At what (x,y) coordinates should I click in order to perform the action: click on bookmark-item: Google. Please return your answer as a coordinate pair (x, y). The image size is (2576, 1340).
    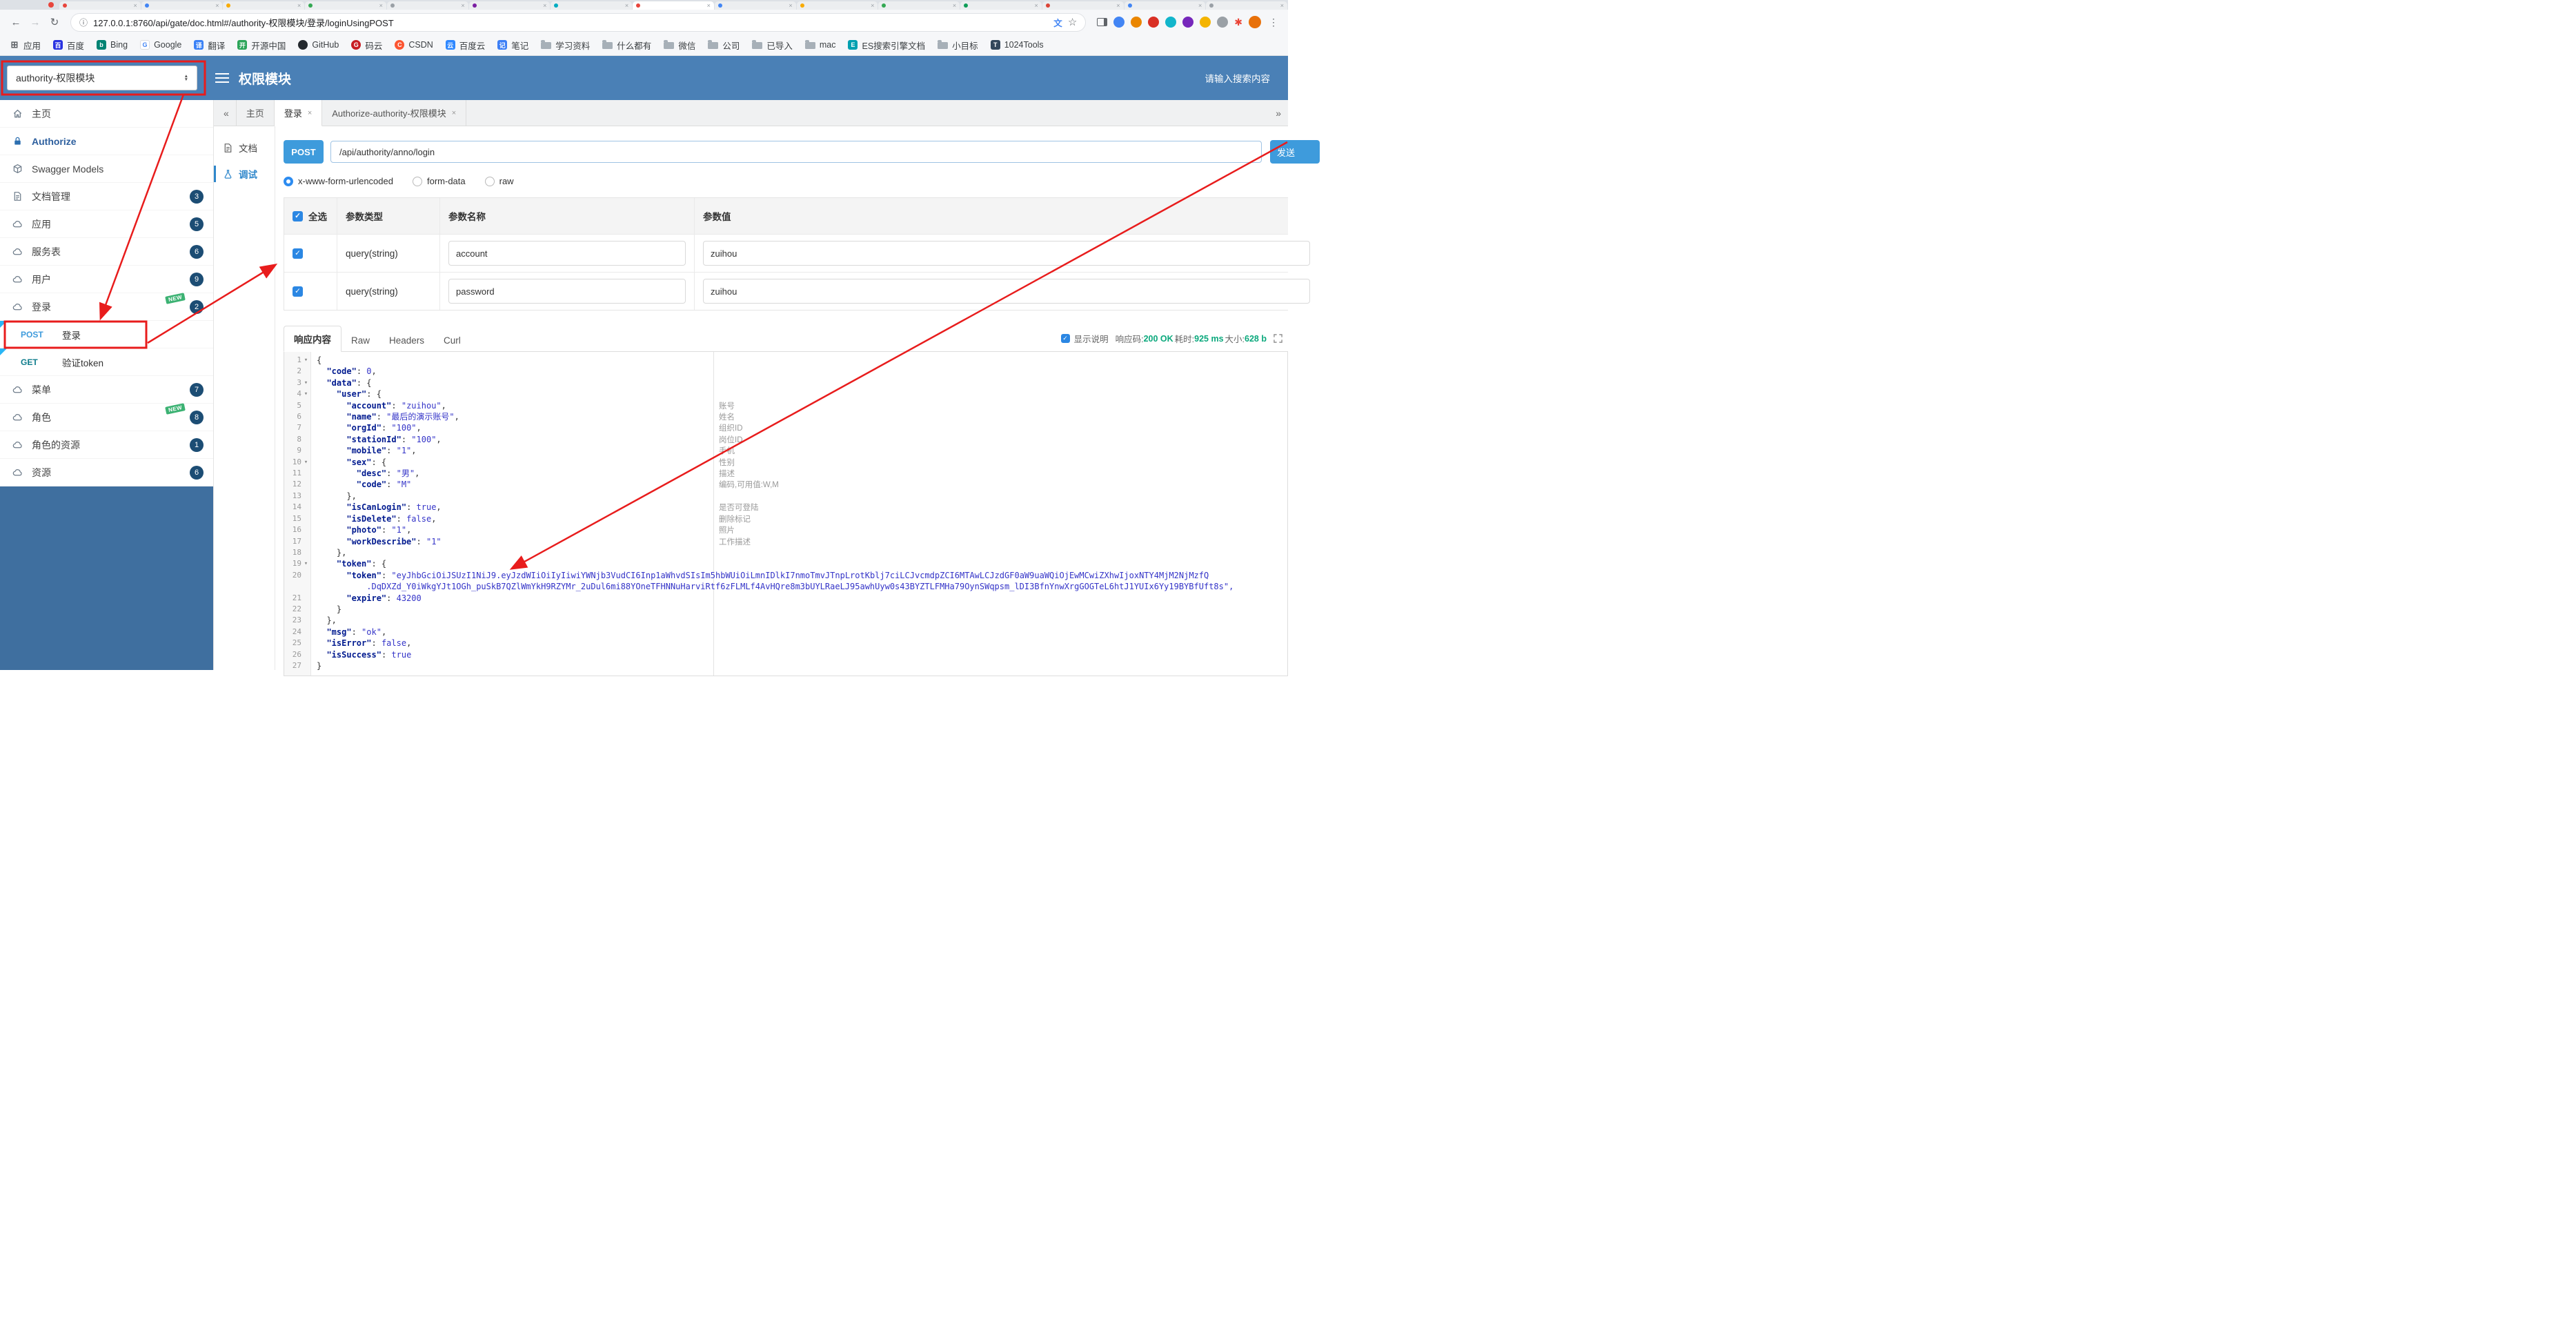
    Looking at the image, I should click on (160, 45).